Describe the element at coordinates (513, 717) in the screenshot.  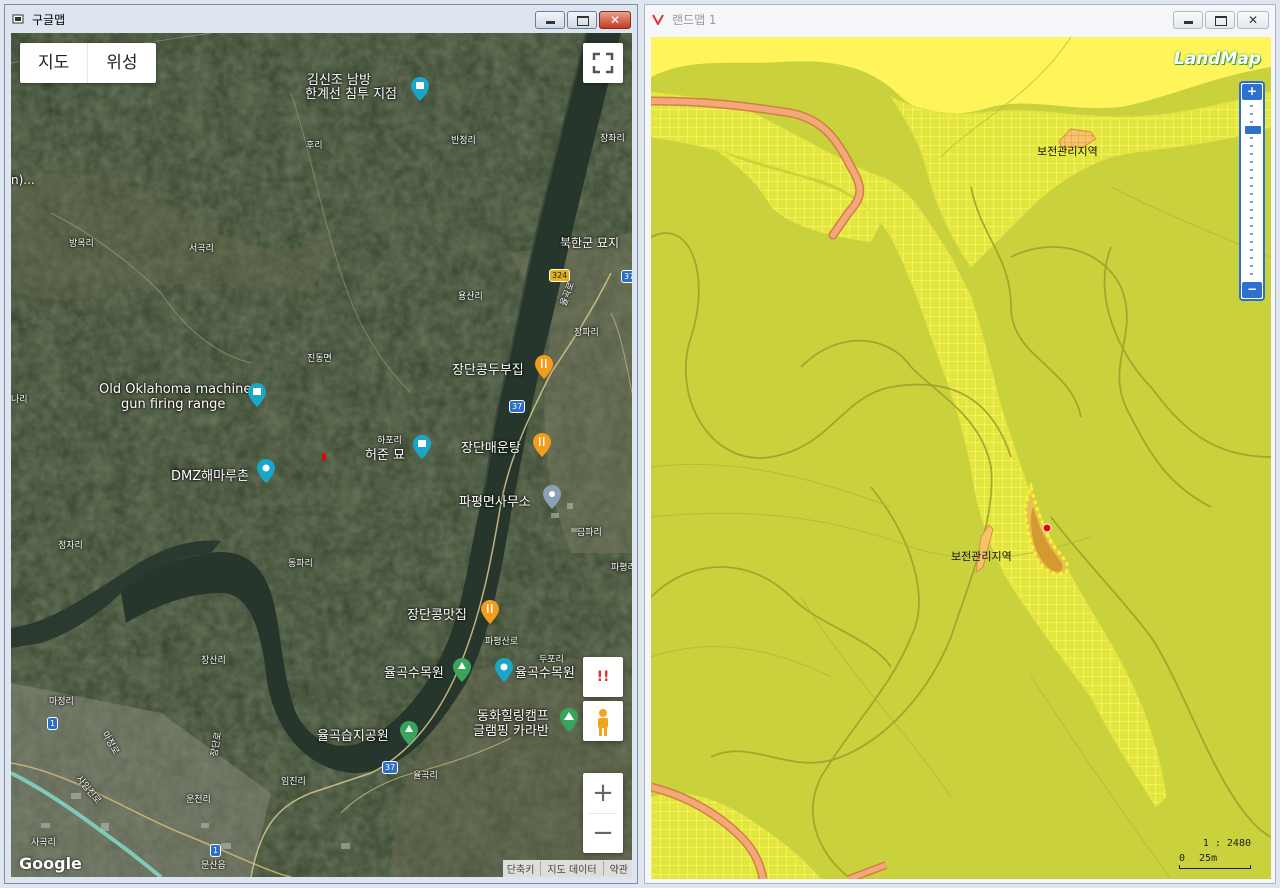
I see `poi-label: 동화힐링캠프` at that location.